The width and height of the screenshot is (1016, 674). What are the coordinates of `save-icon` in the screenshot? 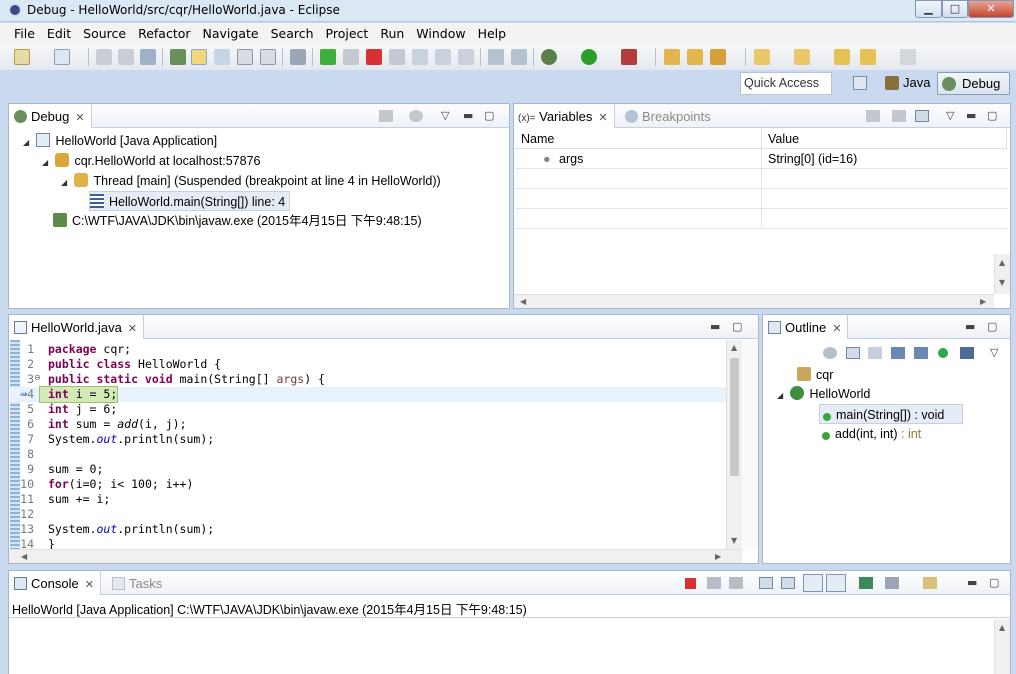 It's located at (104, 57).